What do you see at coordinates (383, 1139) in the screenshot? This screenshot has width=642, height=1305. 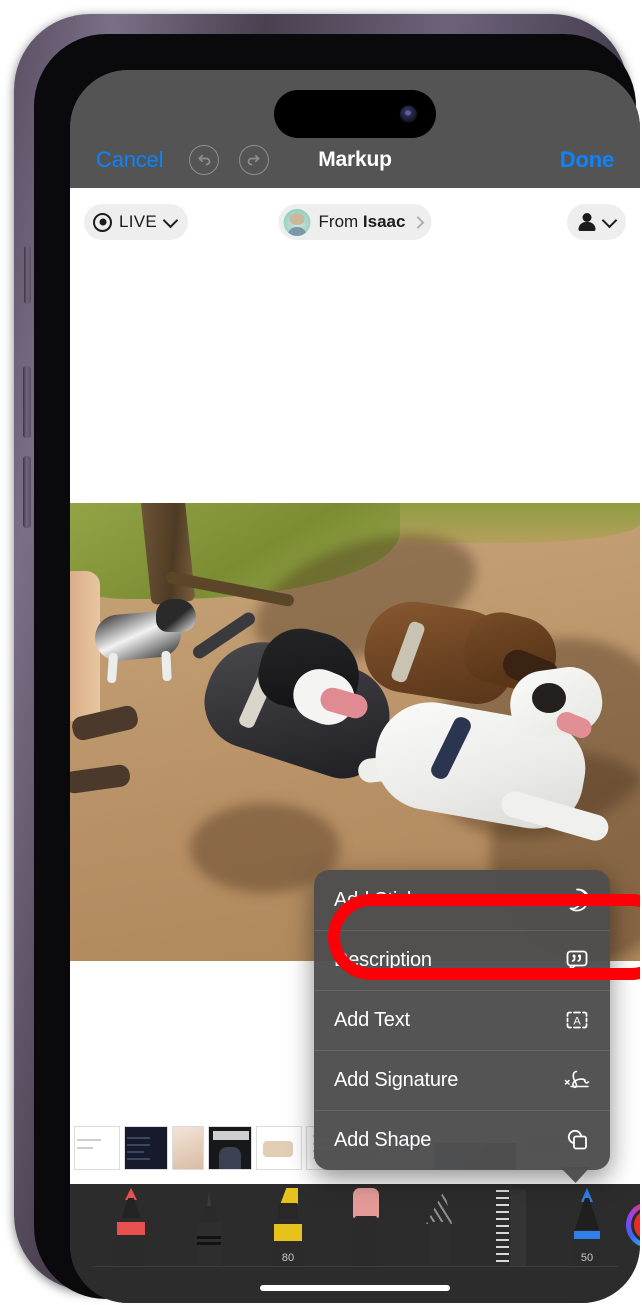 I see `menu-item-label: Add Shape` at bounding box center [383, 1139].